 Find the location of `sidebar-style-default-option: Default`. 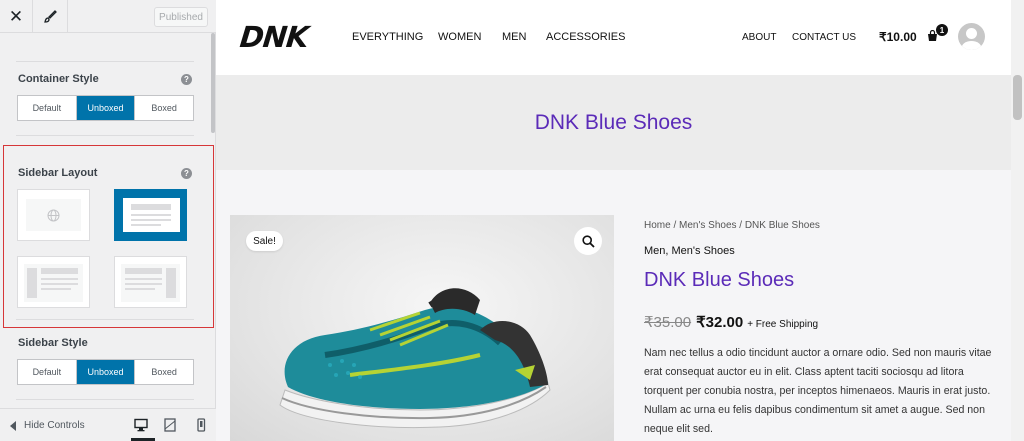

sidebar-style-default-option: Default is located at coordinates (47, 372).